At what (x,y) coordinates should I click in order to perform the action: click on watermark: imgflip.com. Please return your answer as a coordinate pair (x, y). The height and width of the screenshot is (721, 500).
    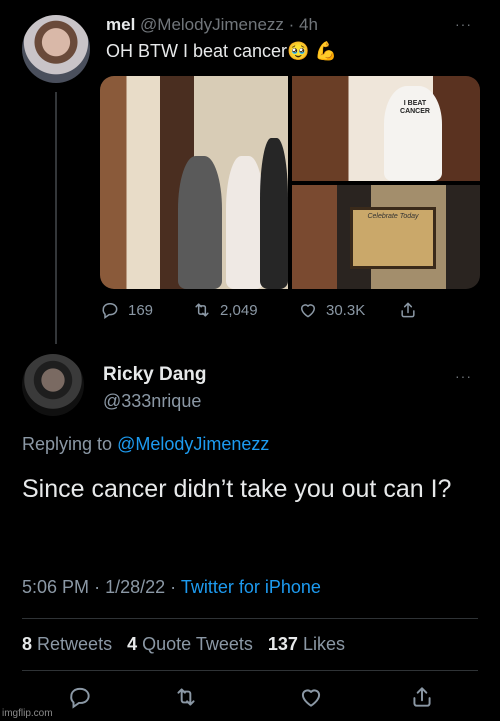
    Looking at the image, I should click on (27, 713).